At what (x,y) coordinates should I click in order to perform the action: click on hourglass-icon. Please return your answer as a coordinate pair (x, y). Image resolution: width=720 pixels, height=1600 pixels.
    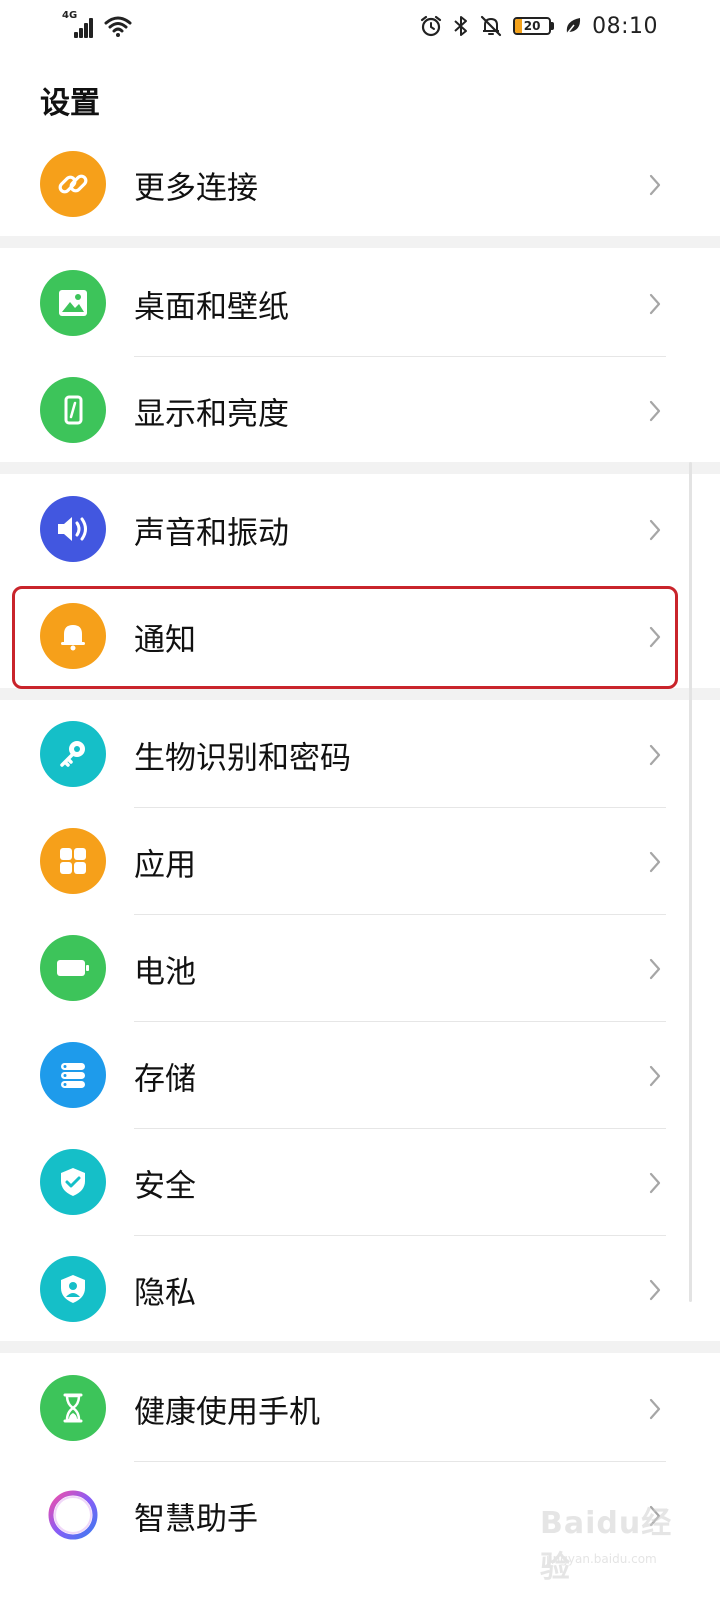
    Looking at the image, I should click on (73, 1408).